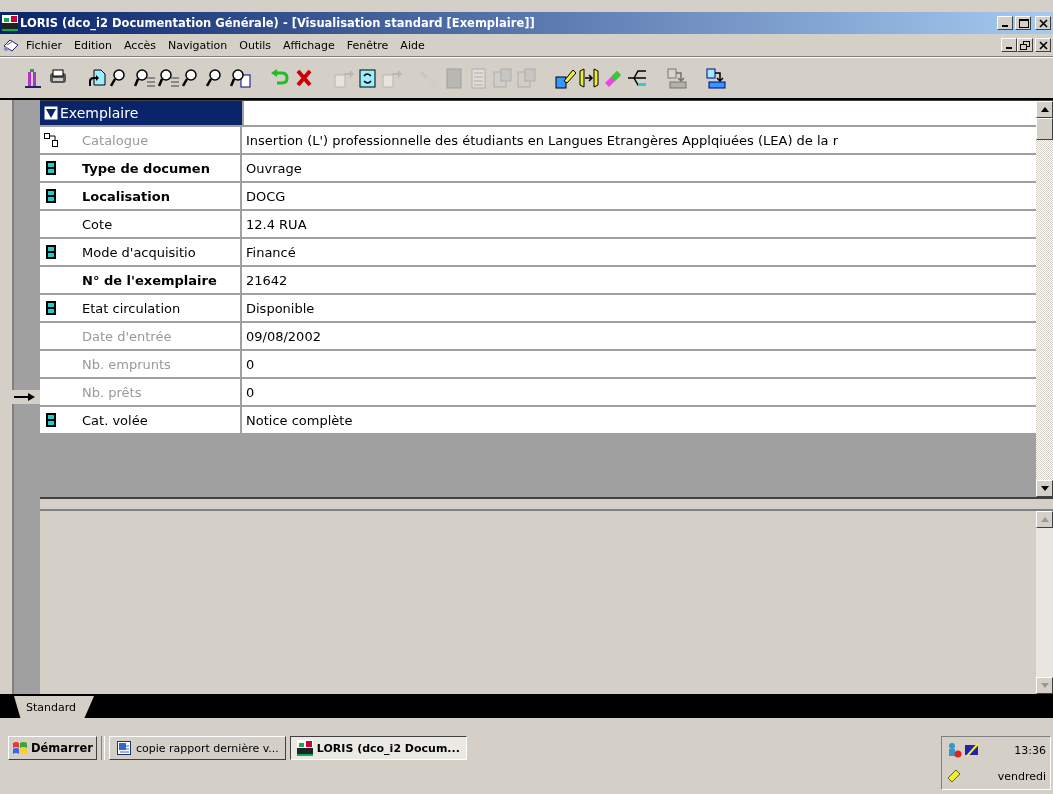 The image size is (1053, 794). Describe the element at coordinates (639, 168) in the screenshot. I see `field-value: Ouvrage` at that location.